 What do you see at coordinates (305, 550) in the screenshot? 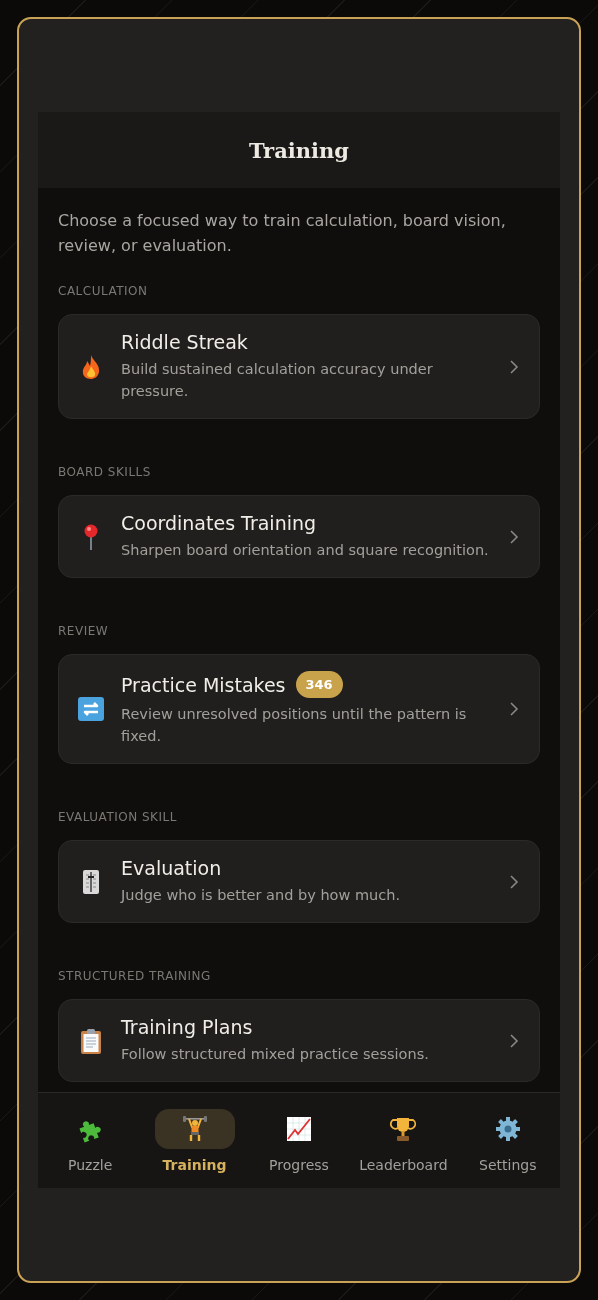
I see `card-description: Sharpen board orientation and square recognition.` at bounding box center [305, 550].